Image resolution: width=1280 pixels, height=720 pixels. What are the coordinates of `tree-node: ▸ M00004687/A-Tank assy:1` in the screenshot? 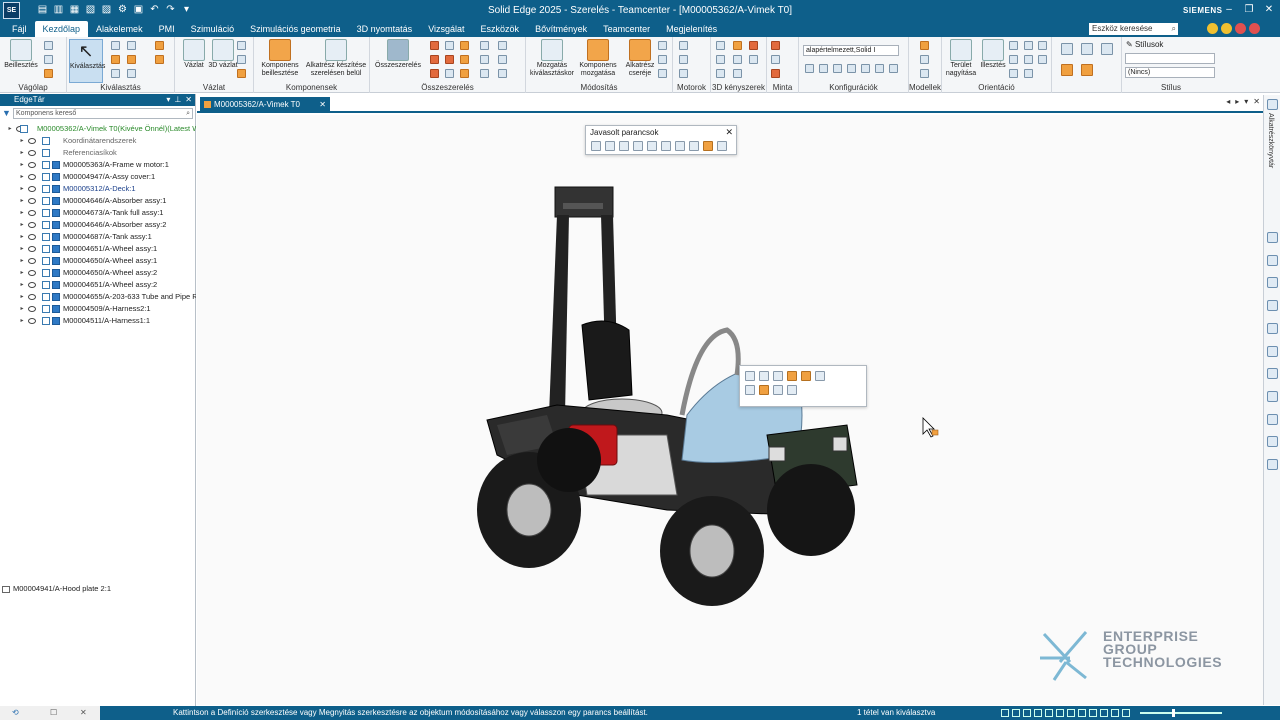 It's located at (98, 237).